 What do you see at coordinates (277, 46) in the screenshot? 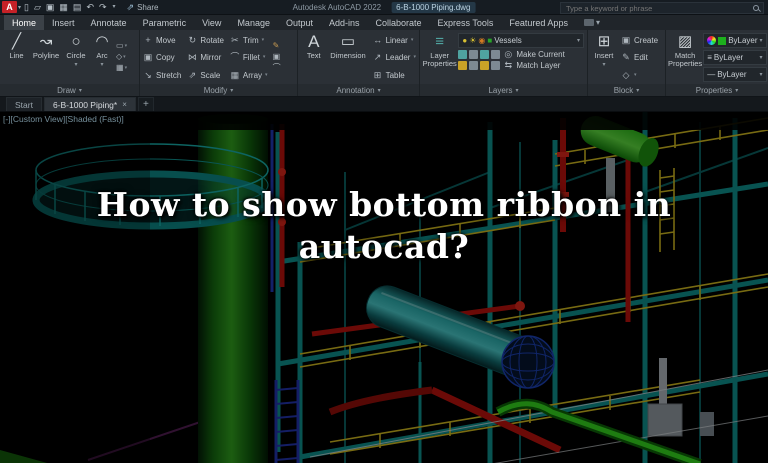
I see `erase-icon: ✎` at bounding box center [277, 46].